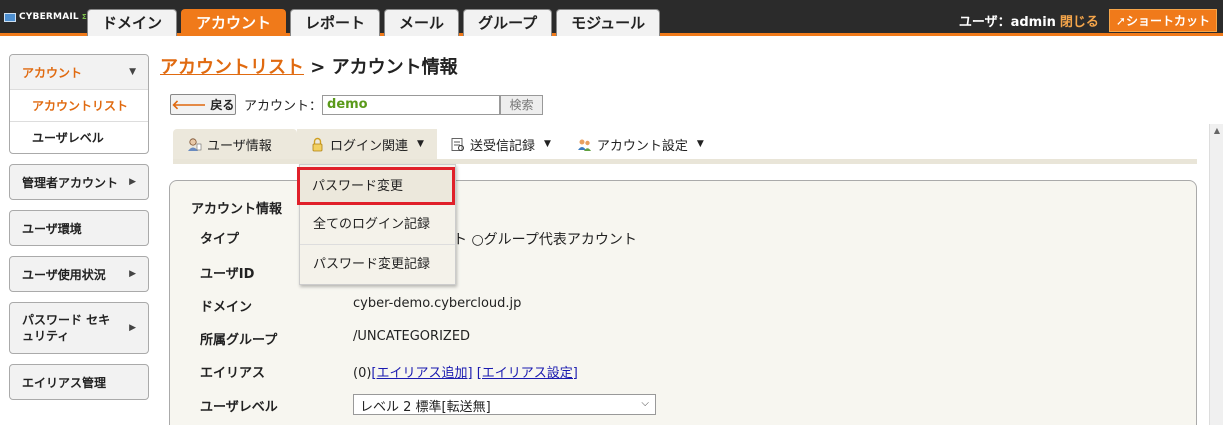 The height and width of the screenshot is (425, 1223). I want to click on user-area: ユーザ：admin 閉じる ➚ショートカット, so click(1088, 20).